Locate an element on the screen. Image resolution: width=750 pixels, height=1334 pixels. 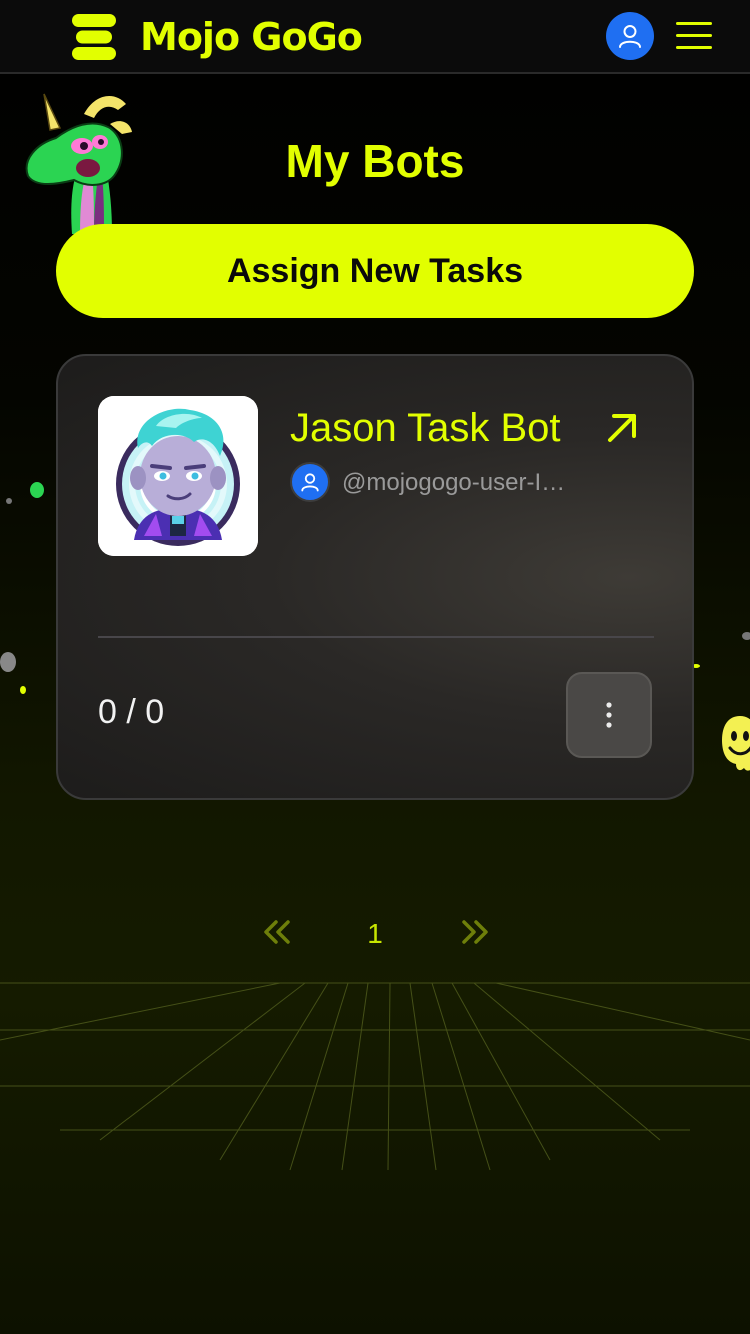
open-external-arrow-icon is located at coordinates (622, 428).